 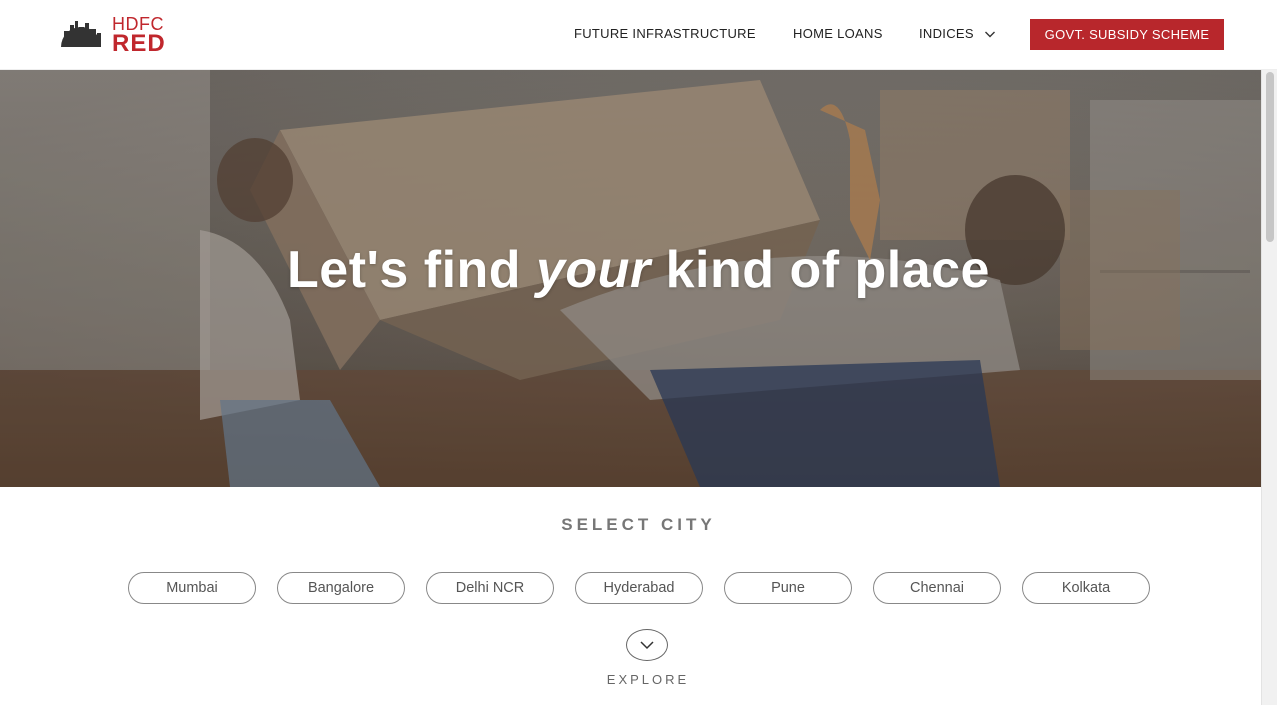 What do you see at coordinates (838, 33) in the screenshot?
I see `nav-home-loans: HOME LOANS` at bounding box center [838, 33].